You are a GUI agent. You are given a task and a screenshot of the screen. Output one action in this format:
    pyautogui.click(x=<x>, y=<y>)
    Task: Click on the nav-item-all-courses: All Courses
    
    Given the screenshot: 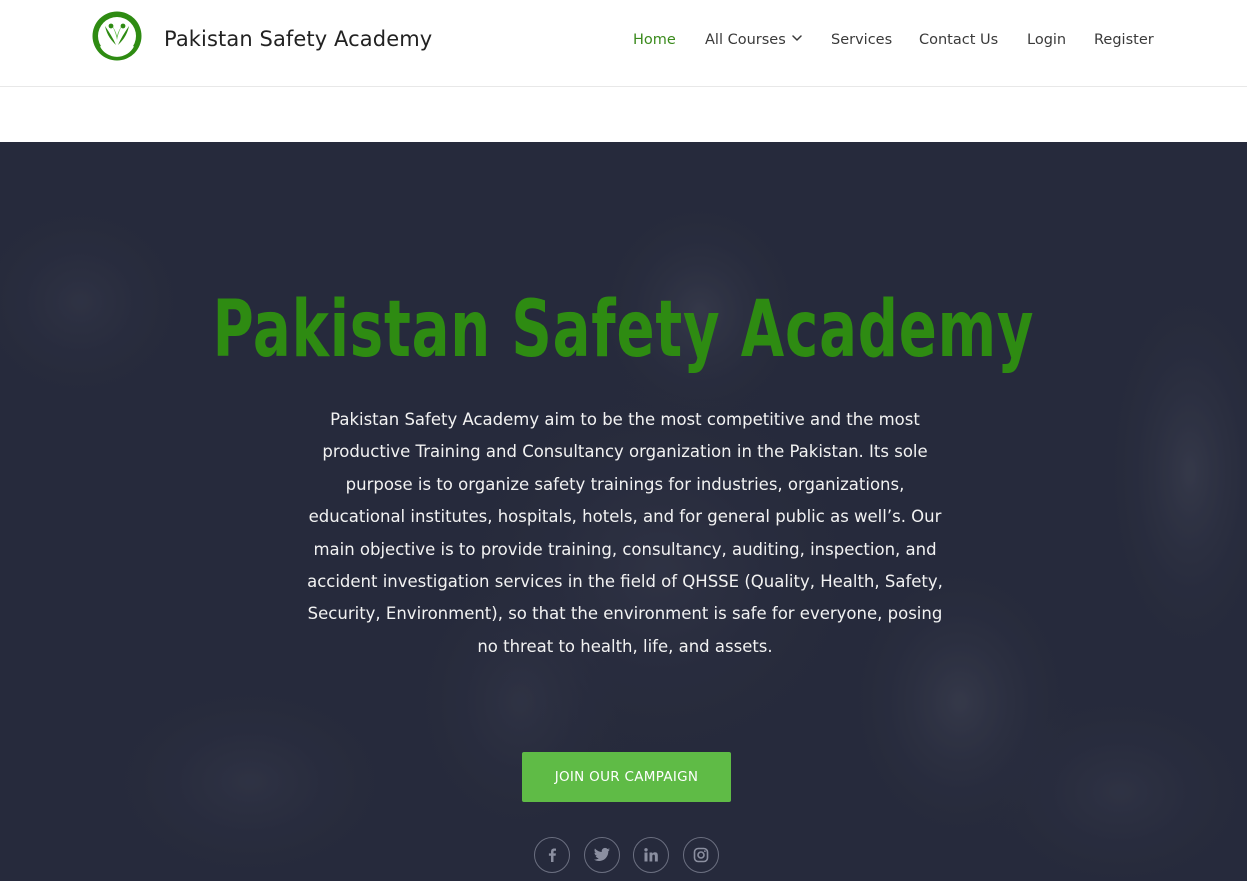 What is the action you would take?
    pyautogui.click(x=753, y=40)
    